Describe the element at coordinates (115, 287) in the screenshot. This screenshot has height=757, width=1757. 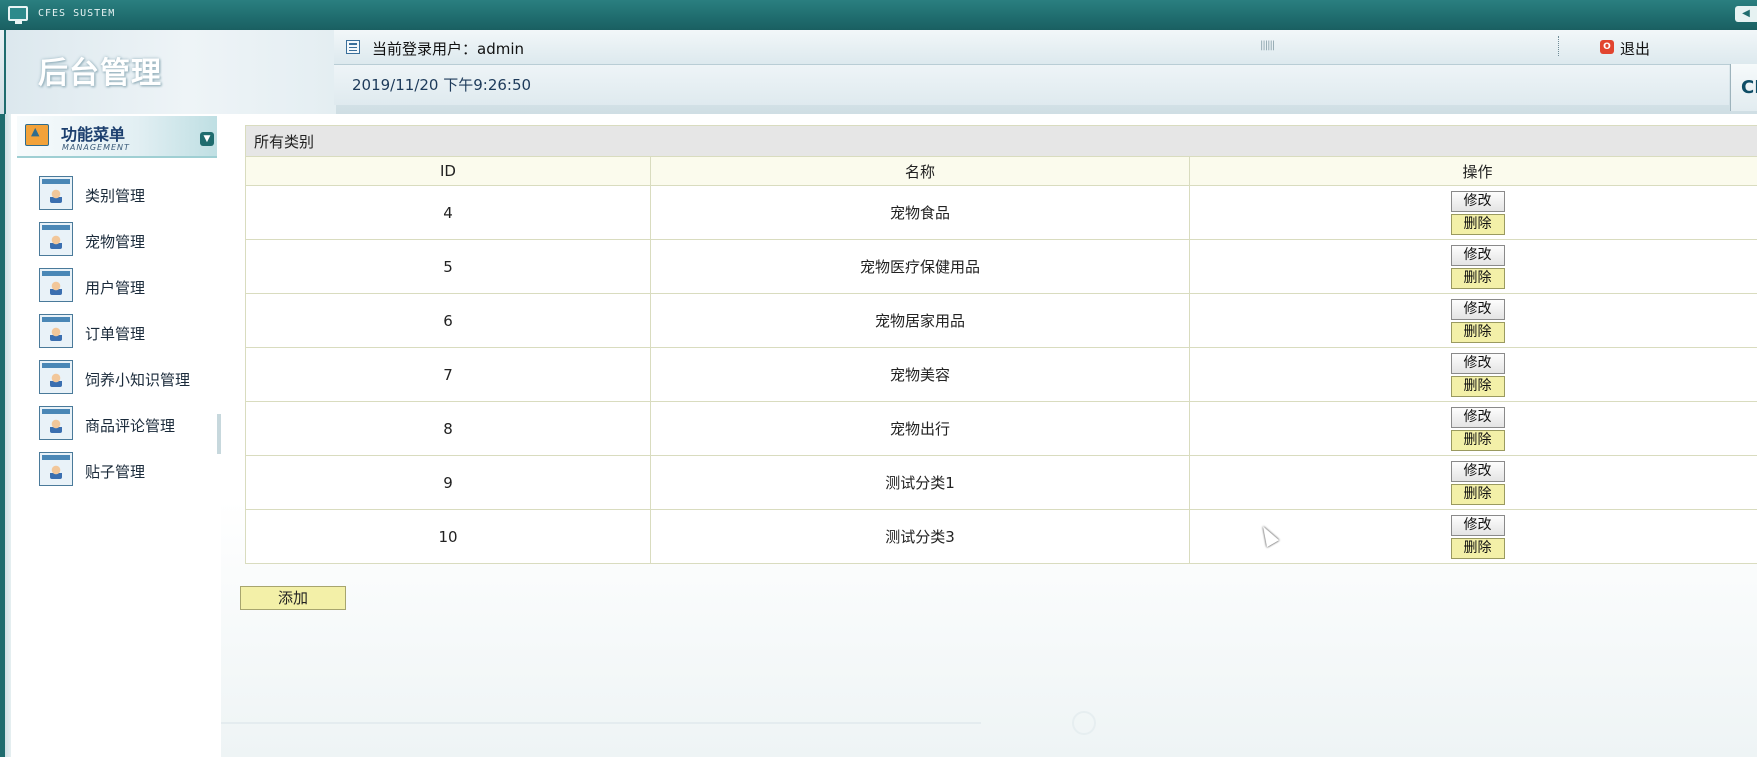
I see `sidebar-item-label: 用户管理` at that location.